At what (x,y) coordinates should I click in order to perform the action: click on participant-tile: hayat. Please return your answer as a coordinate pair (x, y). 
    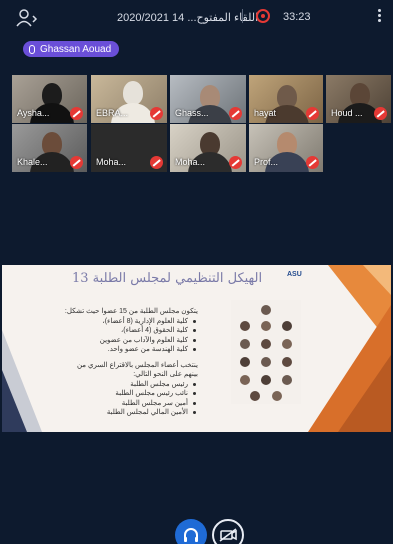
    Looking at the image, I should click on (286, 99).